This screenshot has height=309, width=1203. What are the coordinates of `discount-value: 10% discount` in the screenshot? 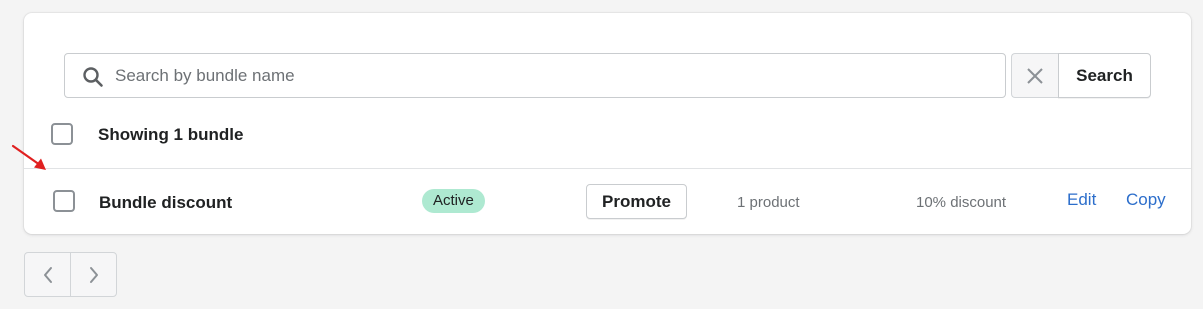 It's located at (961, 202).